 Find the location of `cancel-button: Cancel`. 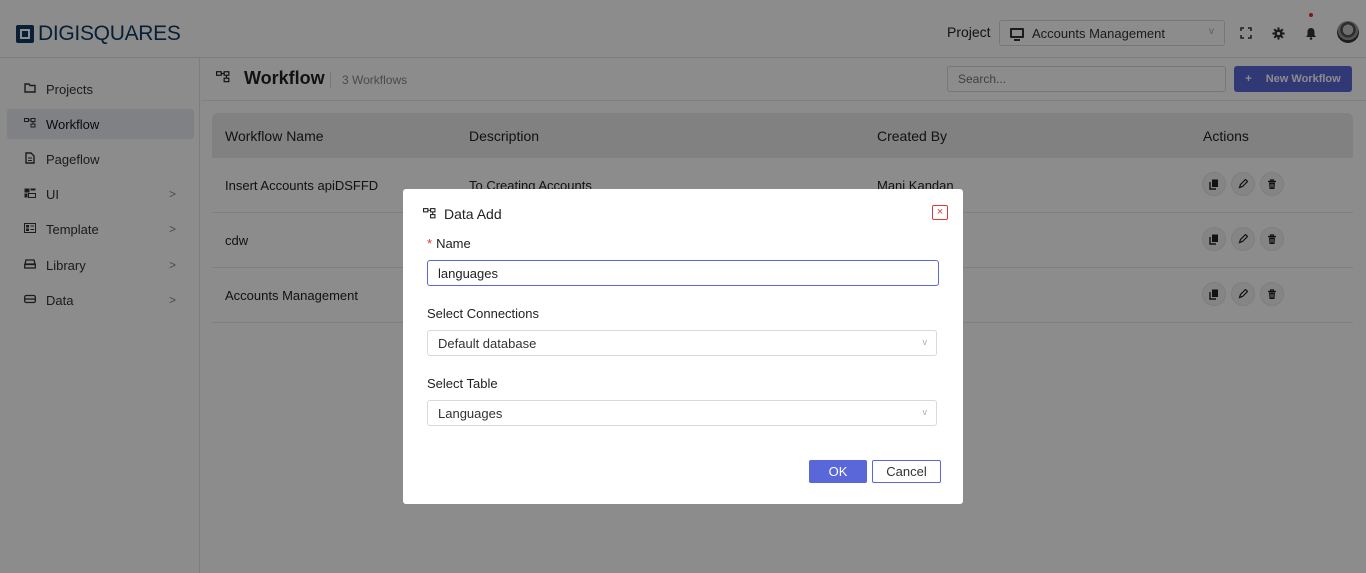

cancel-button: Cancel is located at coordinates (906, 471).